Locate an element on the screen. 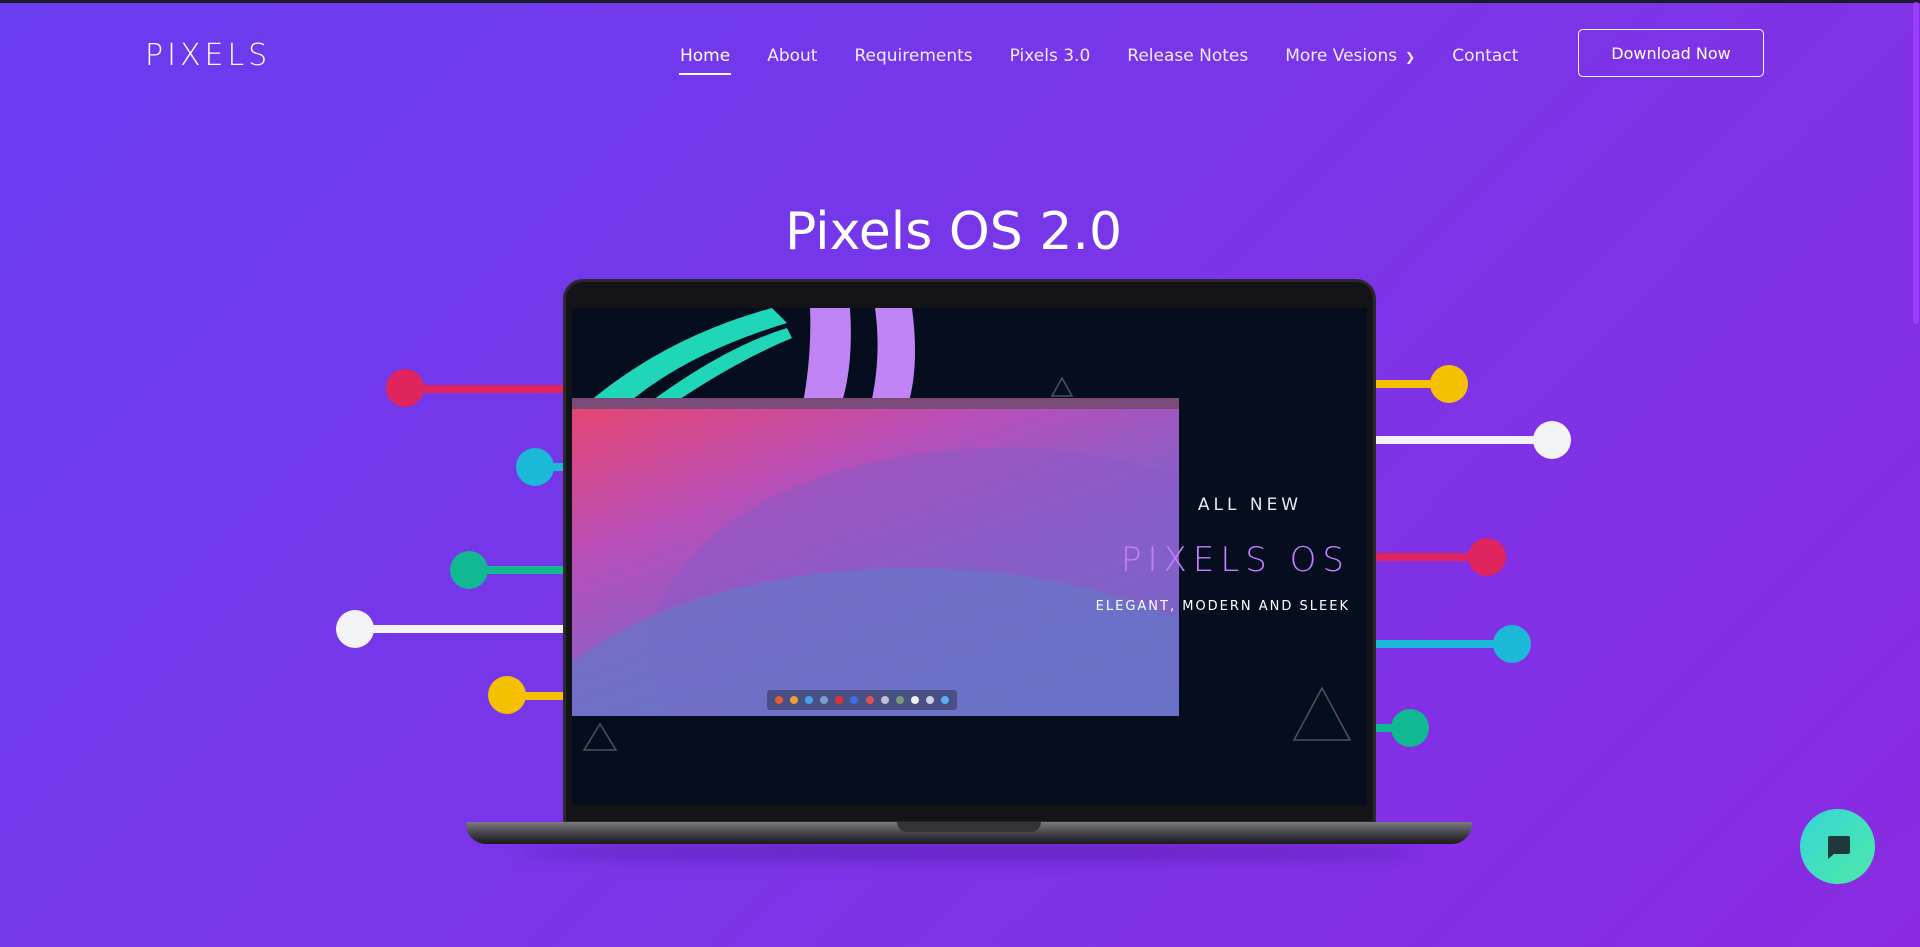 This screenshot has height=947, width=1920. nav-release-notes: Release Notes is located at coordinates (1187, 56).